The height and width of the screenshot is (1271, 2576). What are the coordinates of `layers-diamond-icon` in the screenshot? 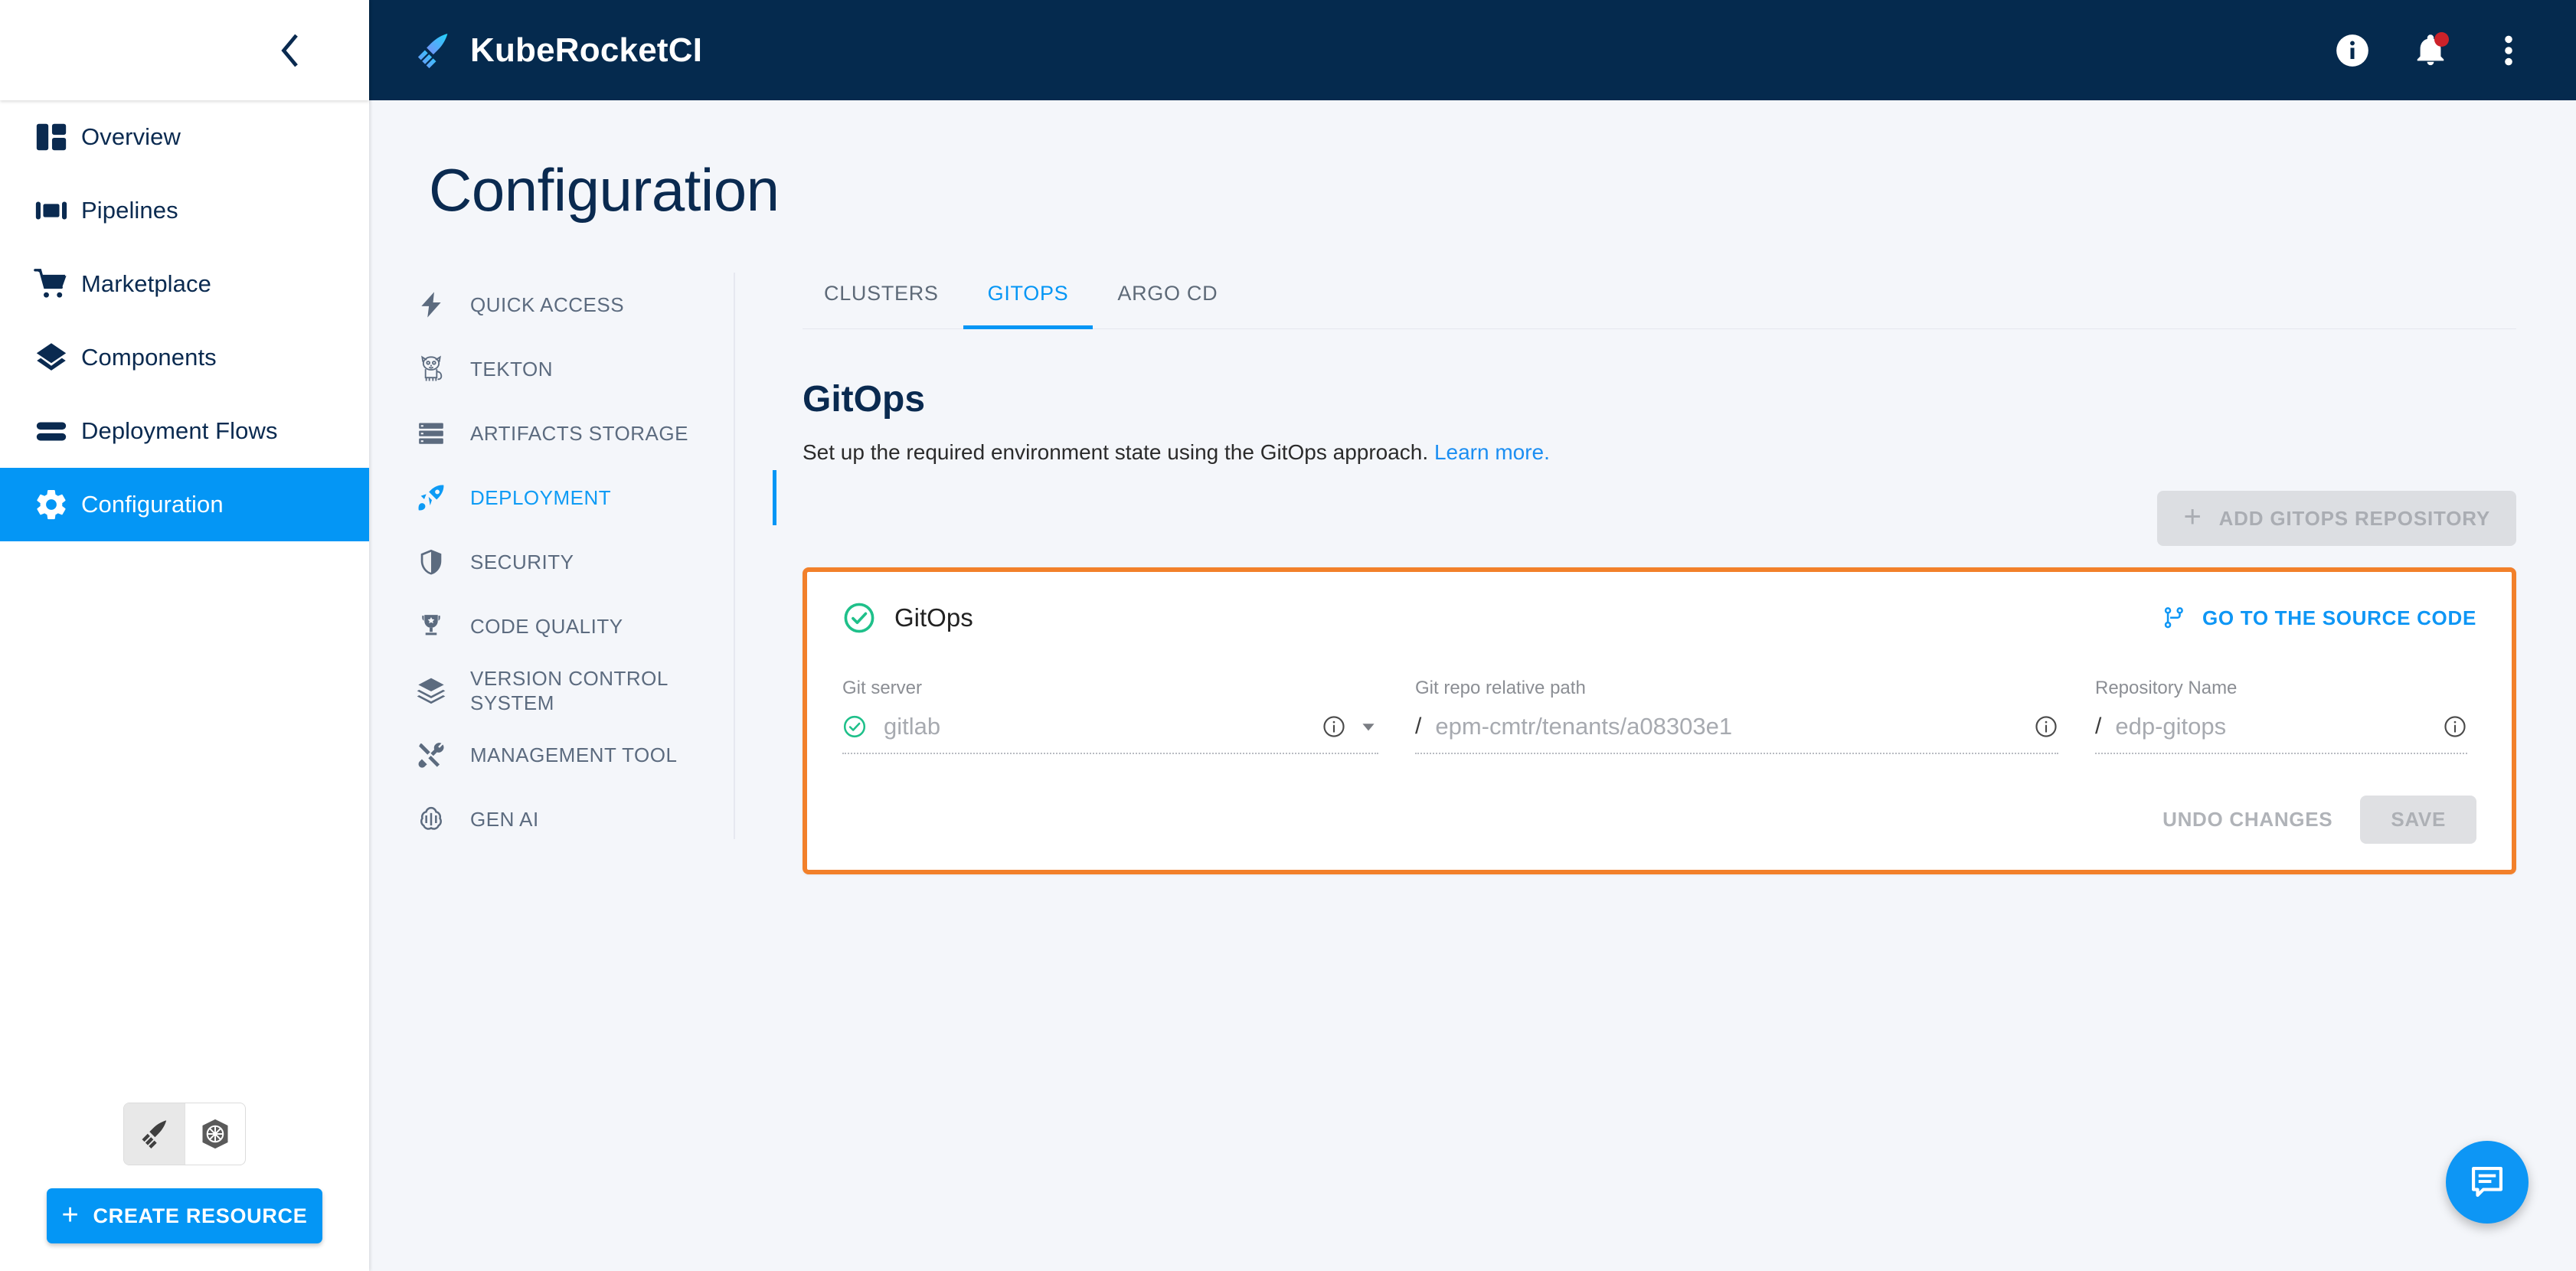 It's located at (52, 358).